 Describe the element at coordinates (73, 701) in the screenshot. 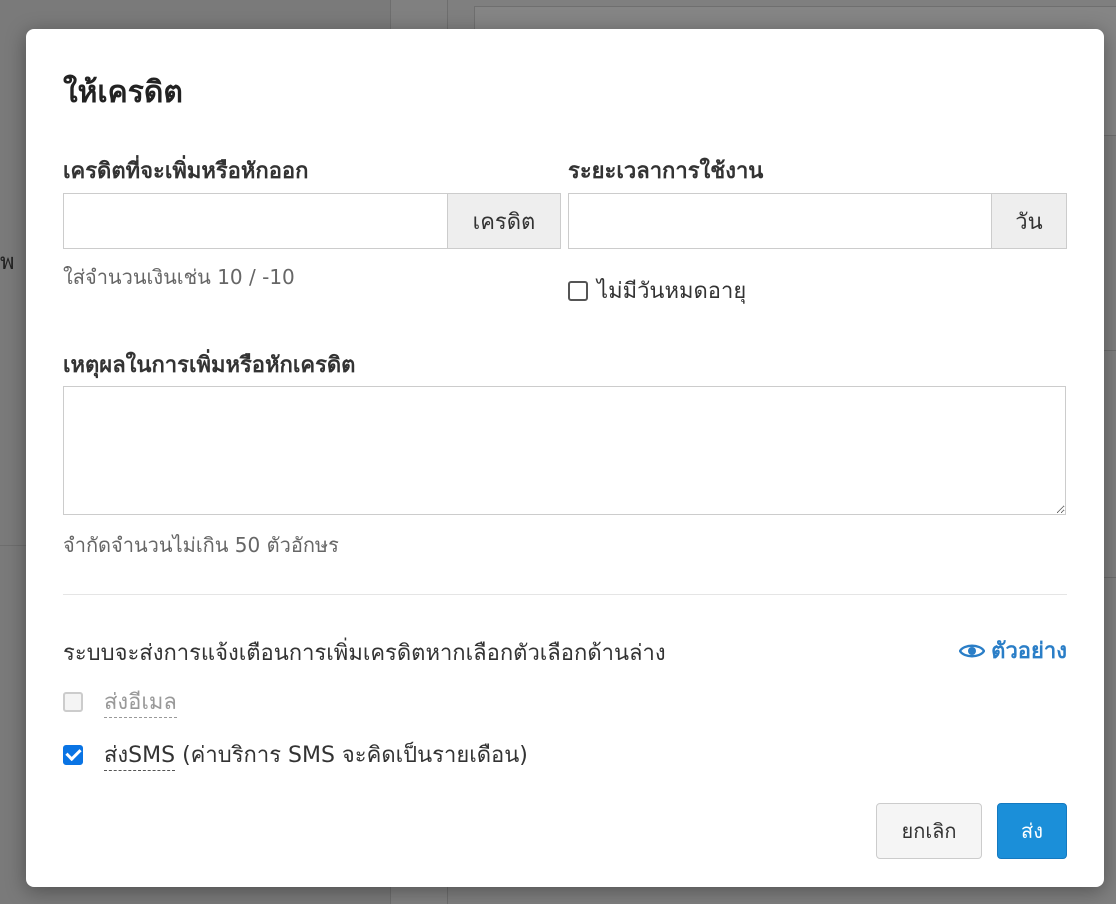

I see `send-email-checkbox` at that location.